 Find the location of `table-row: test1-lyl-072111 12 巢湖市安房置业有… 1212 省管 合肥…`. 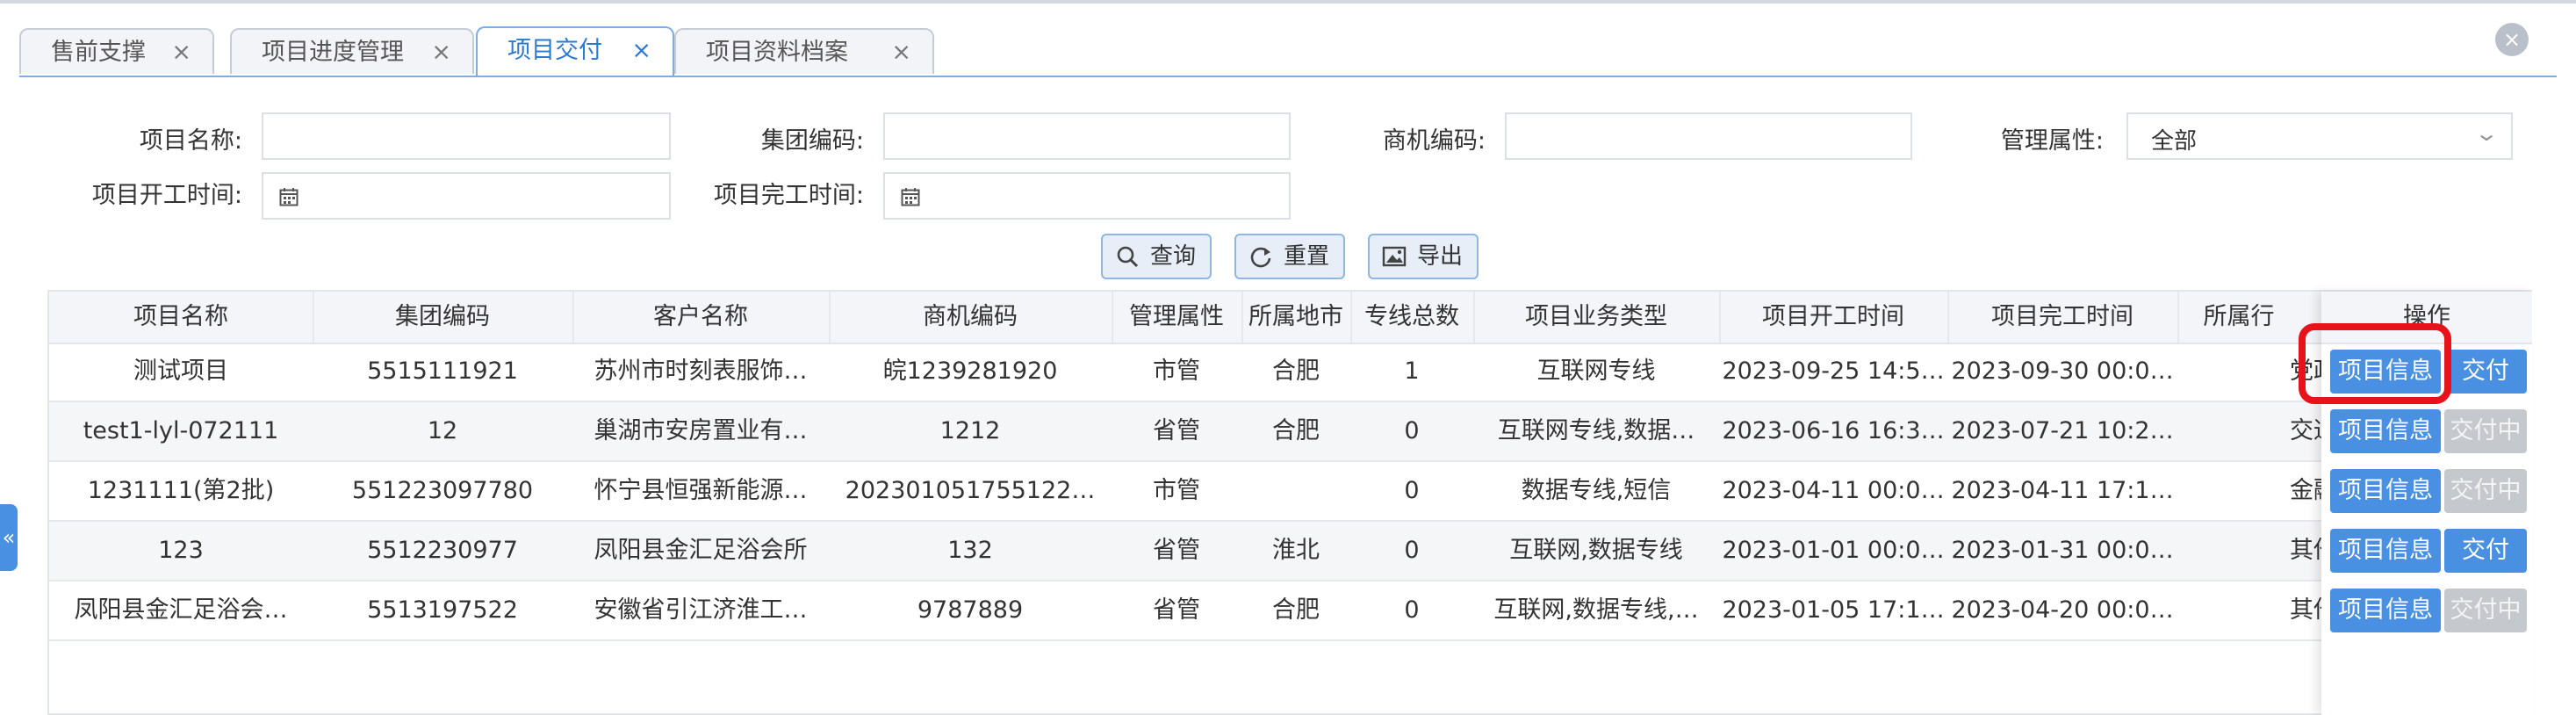

table-row: test1-lyl-072111 12 巢湖市安房置业有… 1212 省管 合肥… is located at coordinates (1289, 432).